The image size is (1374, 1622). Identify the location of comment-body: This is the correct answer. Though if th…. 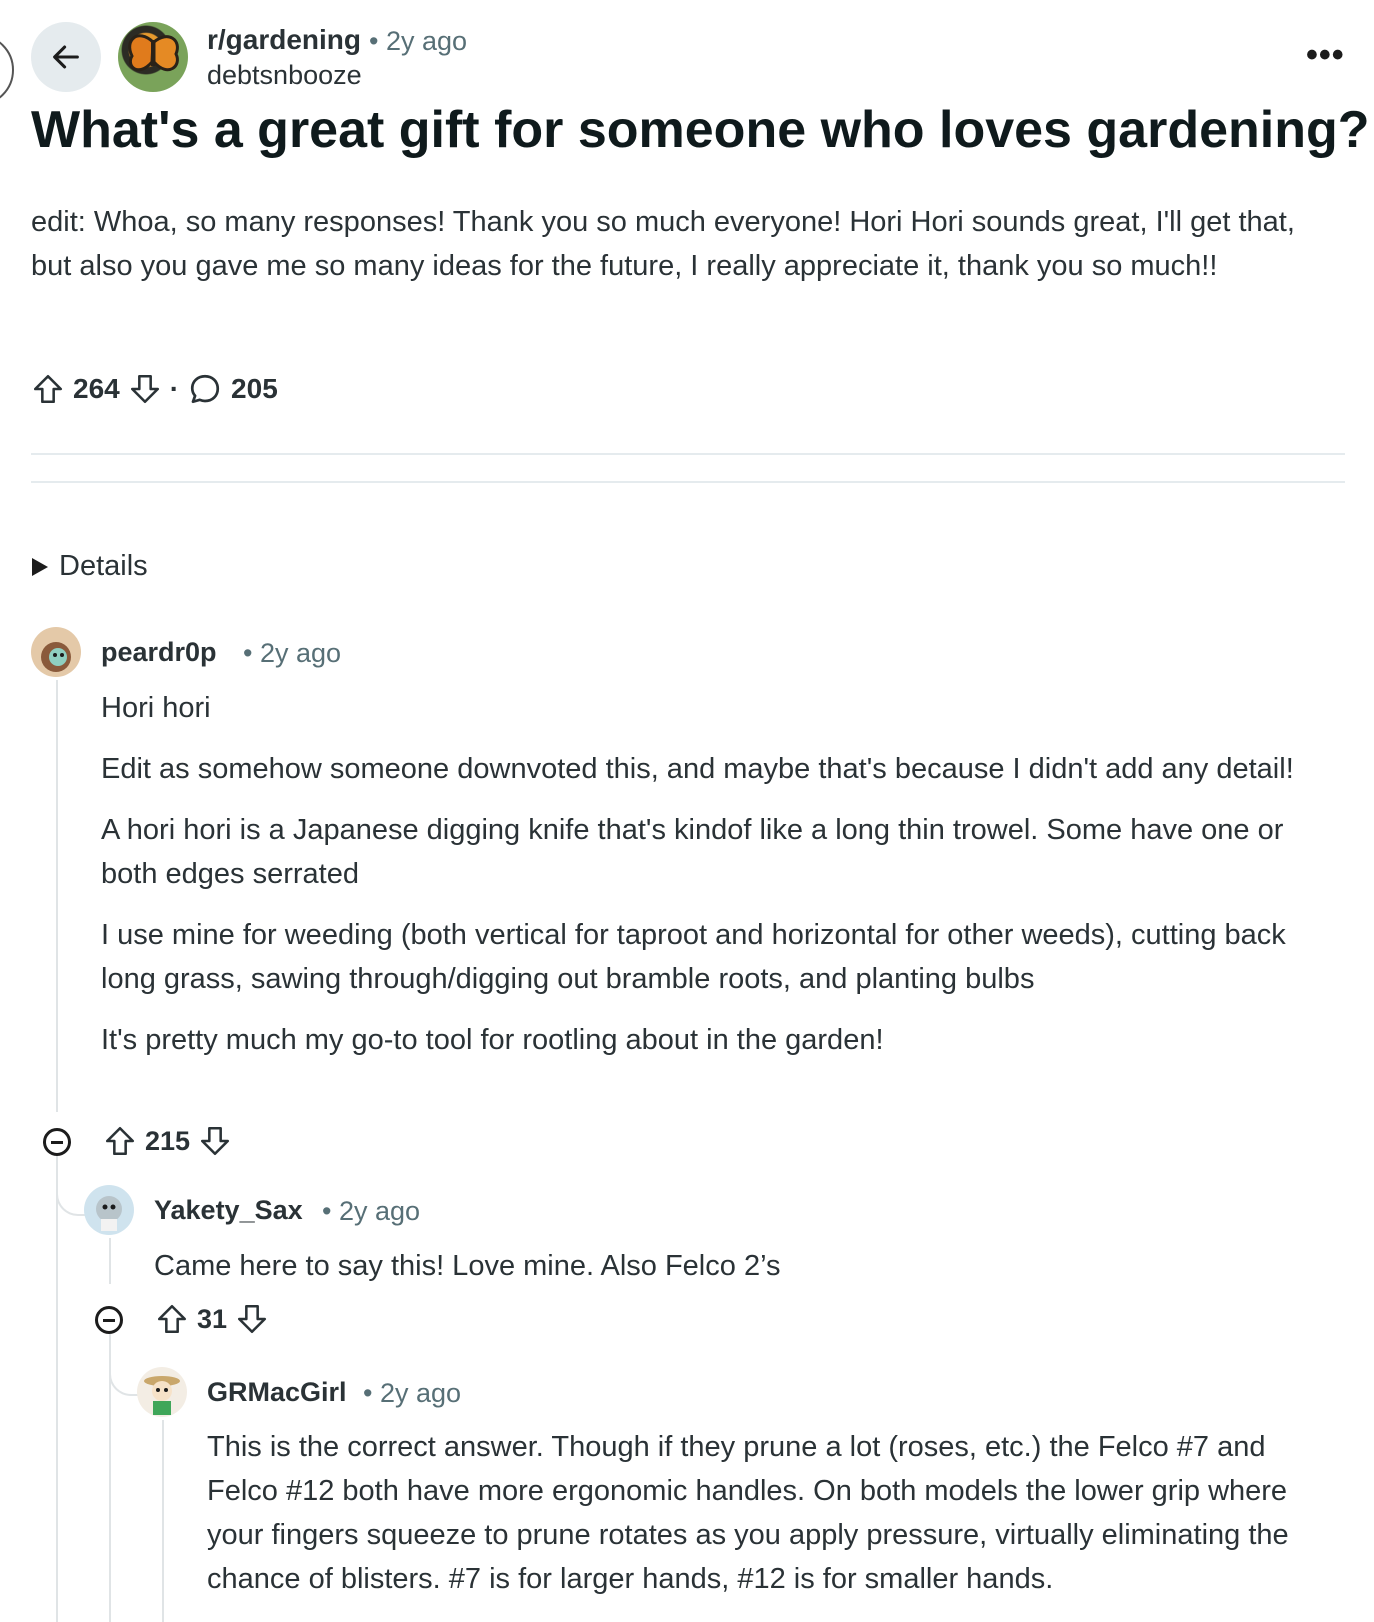
(767, 1521).